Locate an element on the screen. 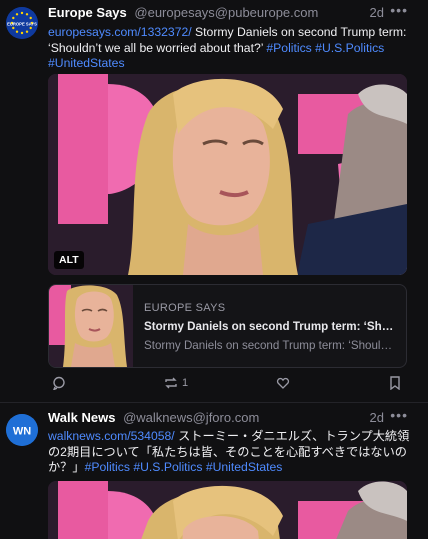 This screenshot has height=539, width=428. post-actions: 1 is located at coordinates (227, 386).